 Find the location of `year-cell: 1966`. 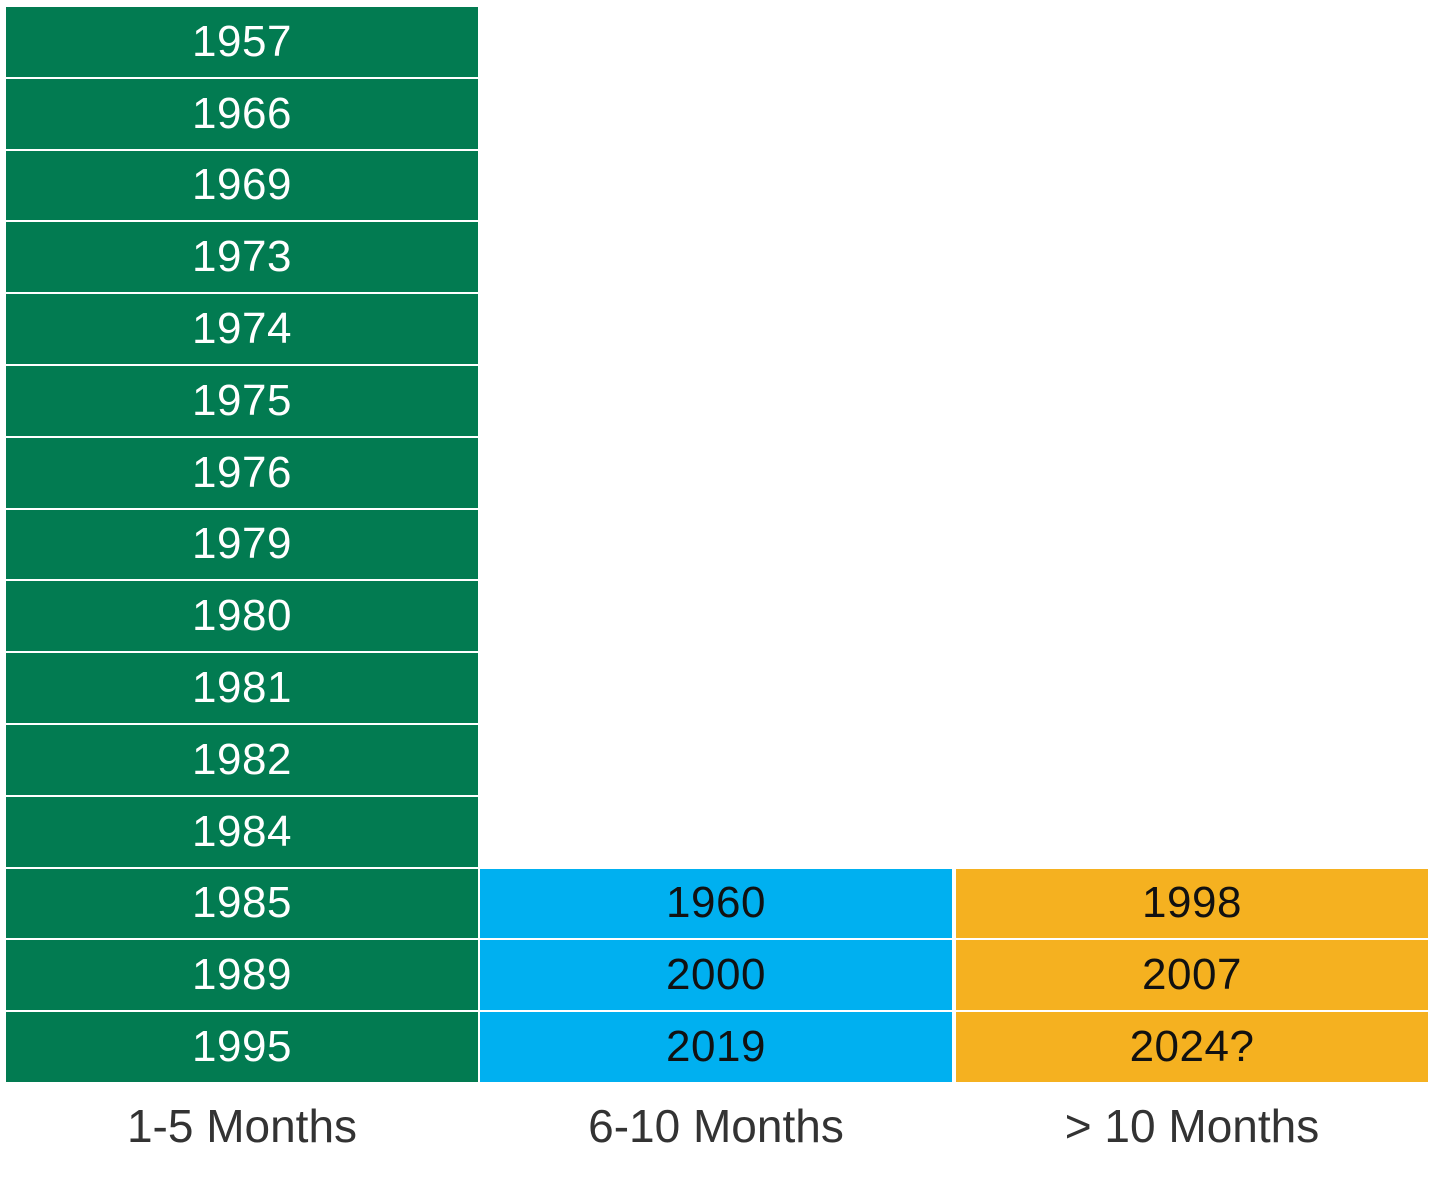

year-cell: 1966 is located at coordinates (242, 113).